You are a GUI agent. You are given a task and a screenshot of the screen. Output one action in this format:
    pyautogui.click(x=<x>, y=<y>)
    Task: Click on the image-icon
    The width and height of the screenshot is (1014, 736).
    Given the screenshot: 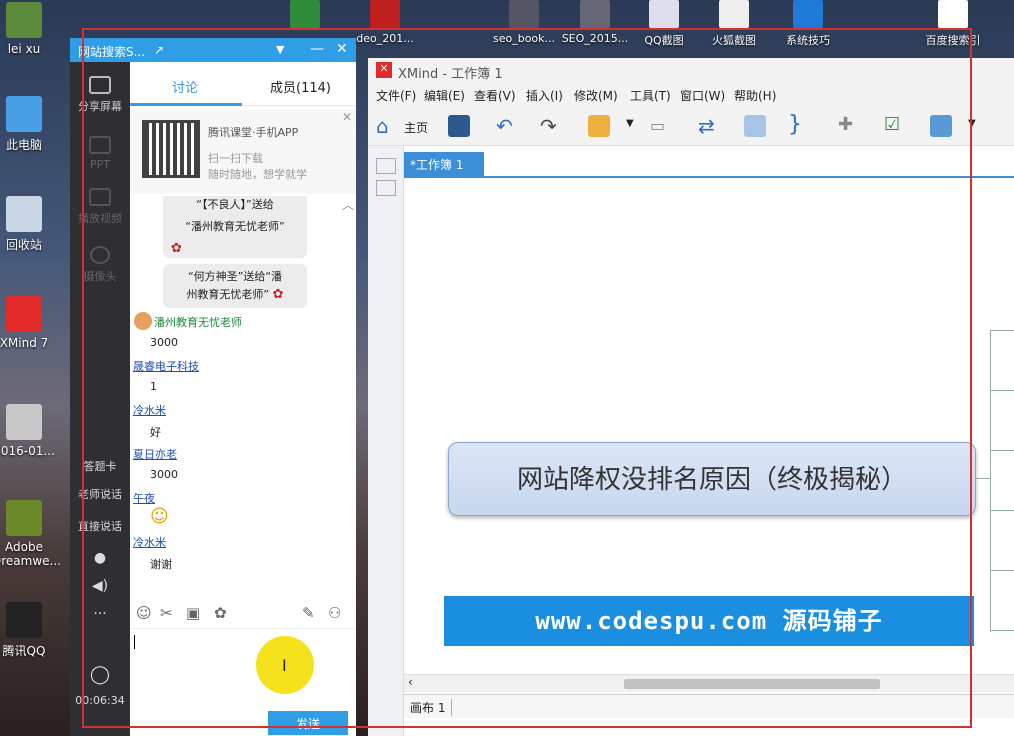 What is the action you would take?
    pyautogui.click(x=941, y=126)
    